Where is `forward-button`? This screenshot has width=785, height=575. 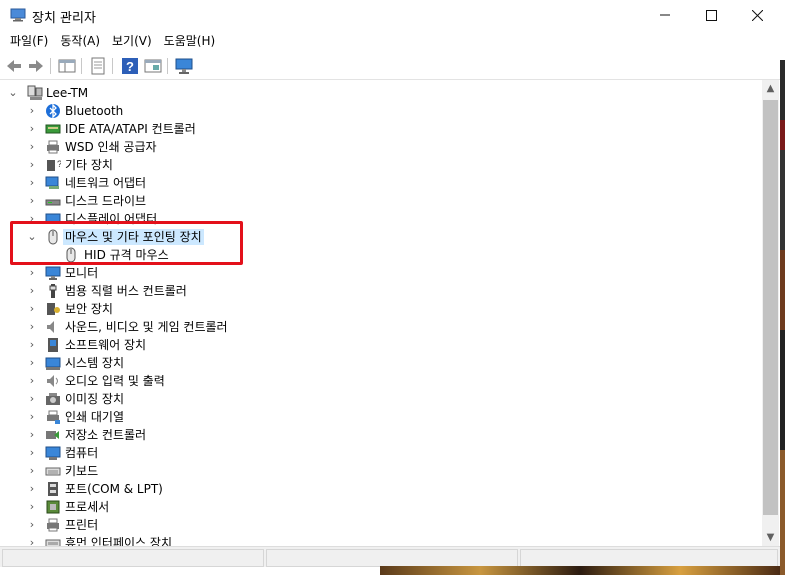
forward-button is located at coordinates (36, 66).